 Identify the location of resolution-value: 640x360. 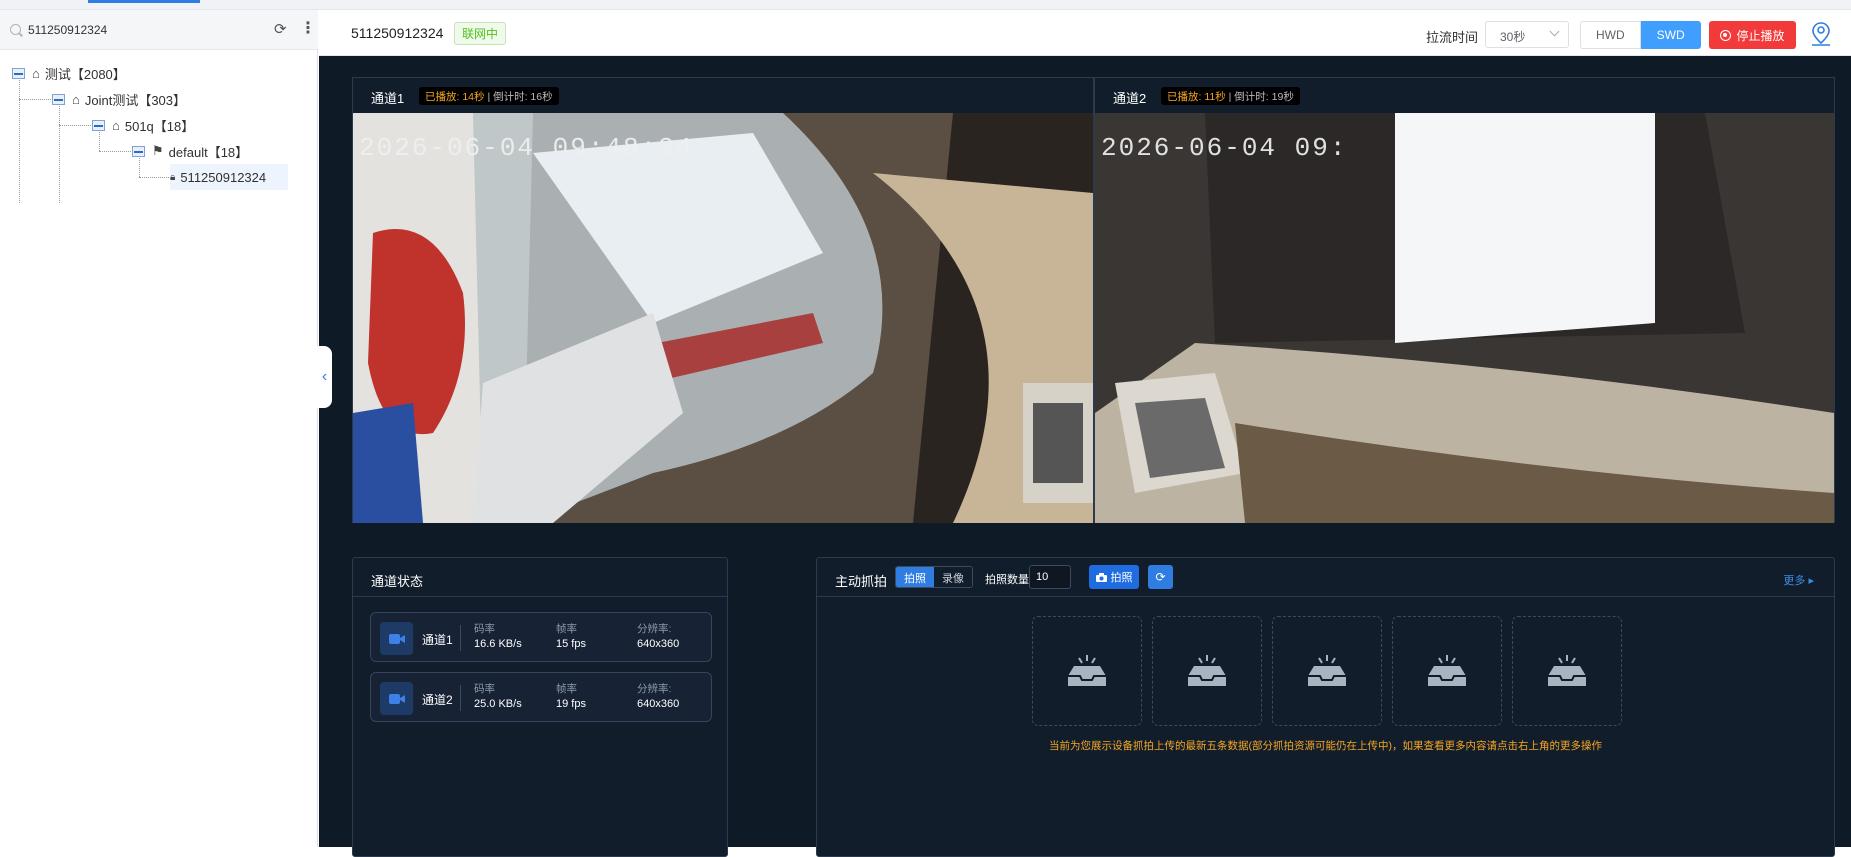
(658, 644).